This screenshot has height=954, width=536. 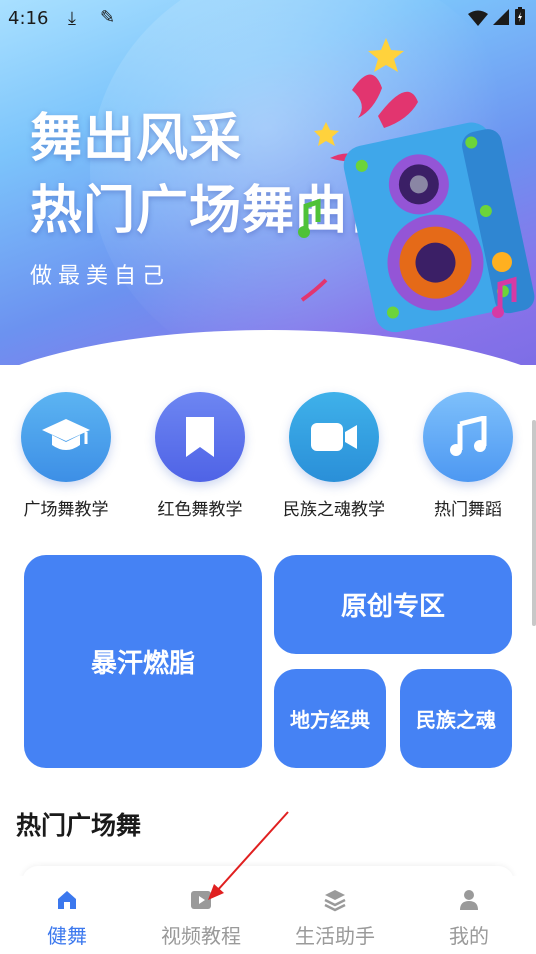 What do you see at coordinates (478, 18) in the screenshot?
I see `wifi-icon` at bounding box center [478, 18].